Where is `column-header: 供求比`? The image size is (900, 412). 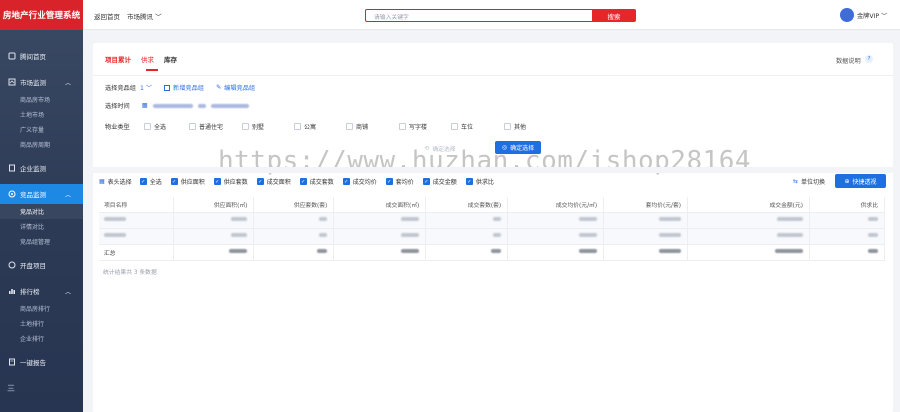 column-header: 供求比 is located at coordinates (847, 205).